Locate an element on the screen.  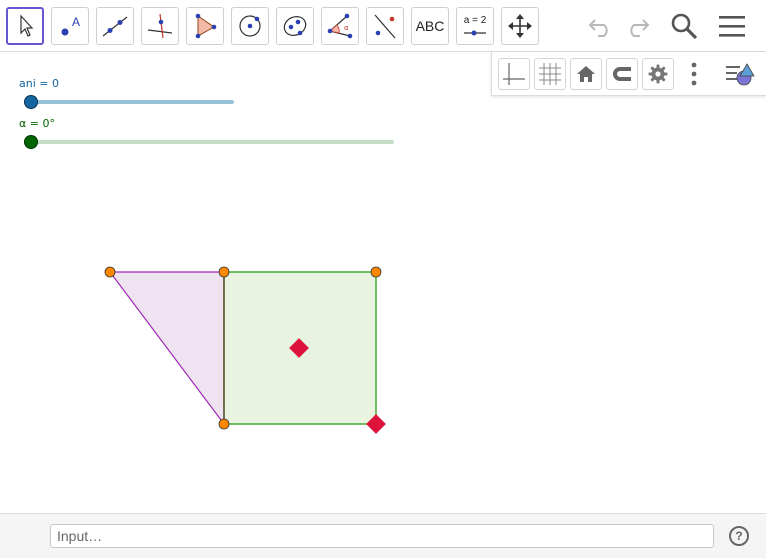
more-icon is located at coordinates (694, 74).